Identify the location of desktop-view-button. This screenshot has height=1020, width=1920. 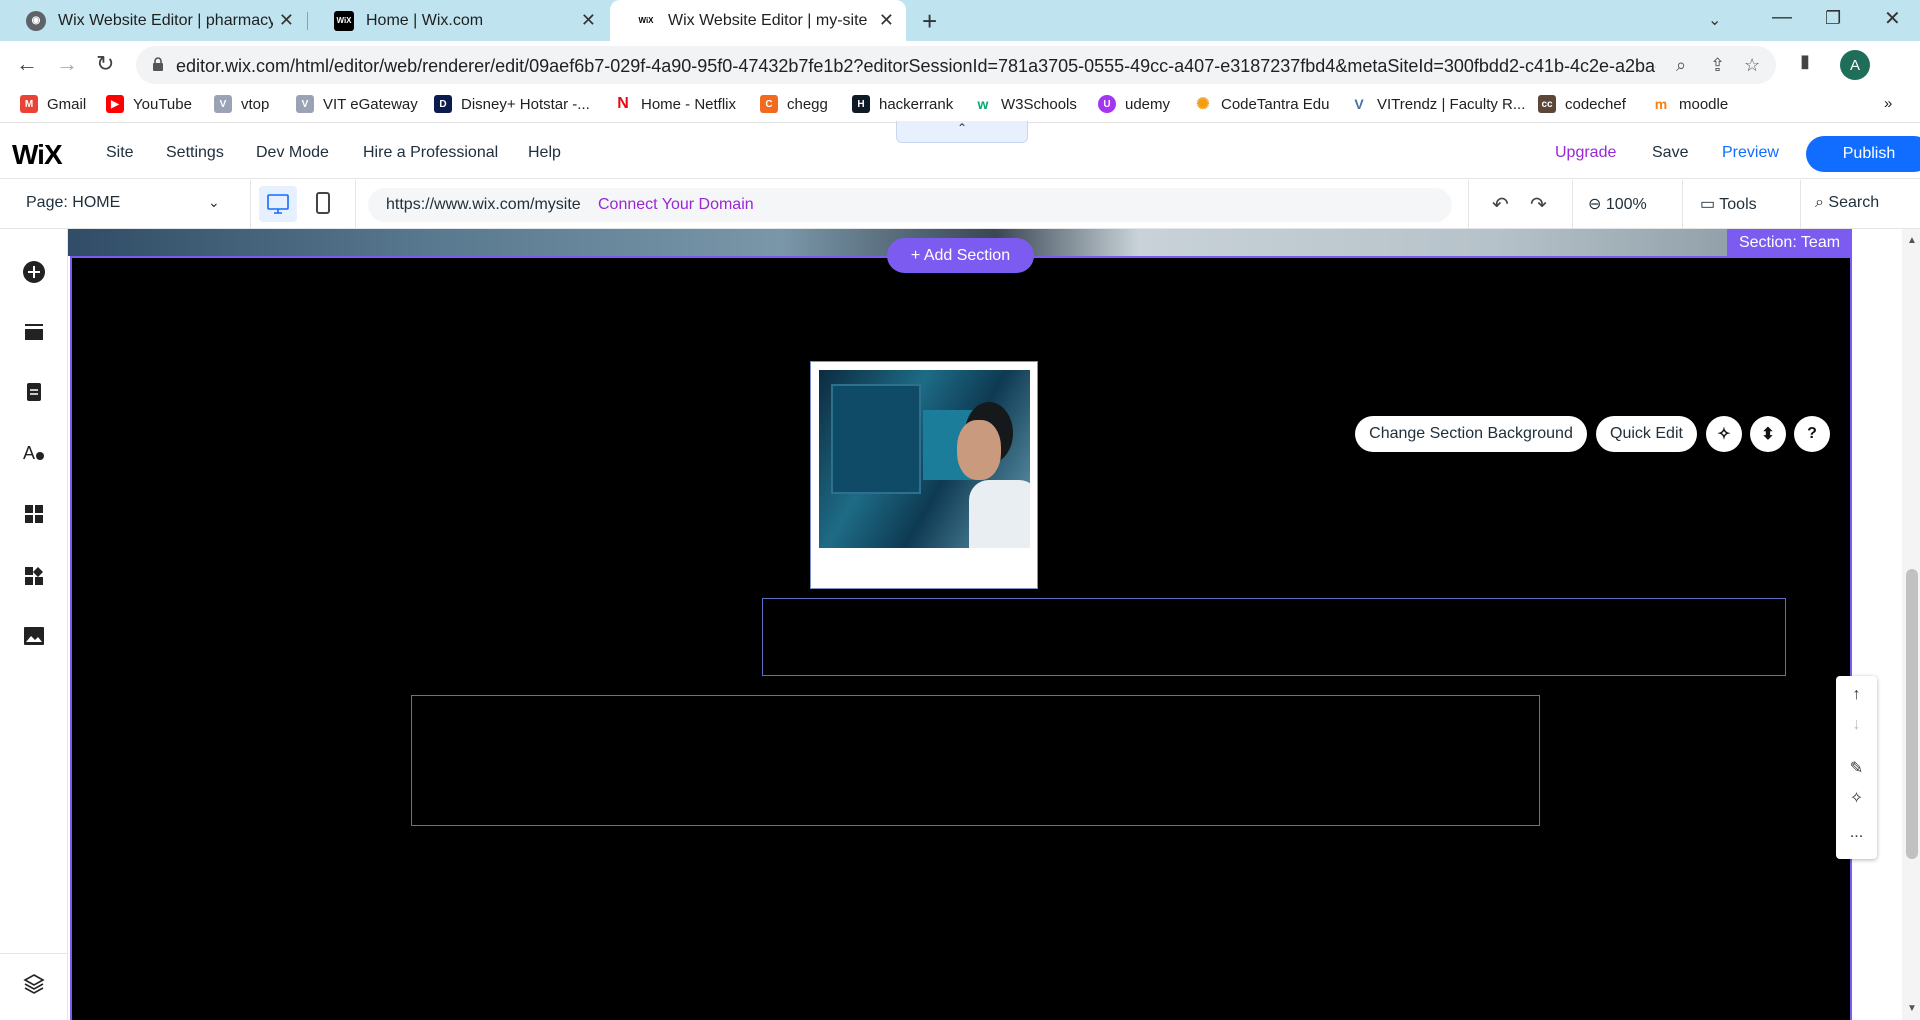
(278, 204).